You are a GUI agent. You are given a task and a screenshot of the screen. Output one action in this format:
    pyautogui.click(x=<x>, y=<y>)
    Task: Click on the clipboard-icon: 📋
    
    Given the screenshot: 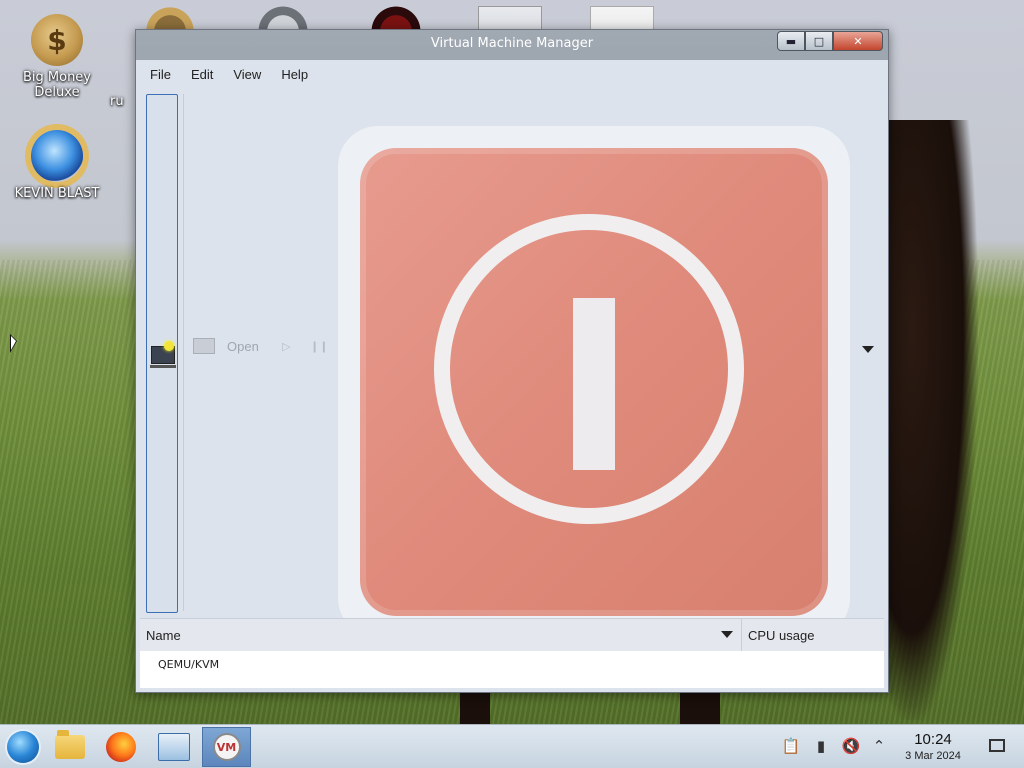 What is the action you would take?
    pyautogui.click(x=791, y=746)
    